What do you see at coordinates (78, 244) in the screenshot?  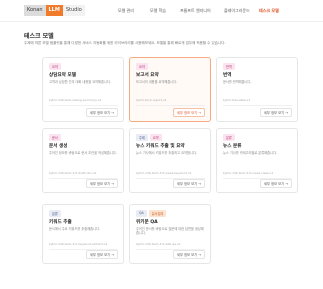 I see `card-model-path: kyllm-13b-tech-3.0-keyword-extract-v1` at bounding box center [78, 244].